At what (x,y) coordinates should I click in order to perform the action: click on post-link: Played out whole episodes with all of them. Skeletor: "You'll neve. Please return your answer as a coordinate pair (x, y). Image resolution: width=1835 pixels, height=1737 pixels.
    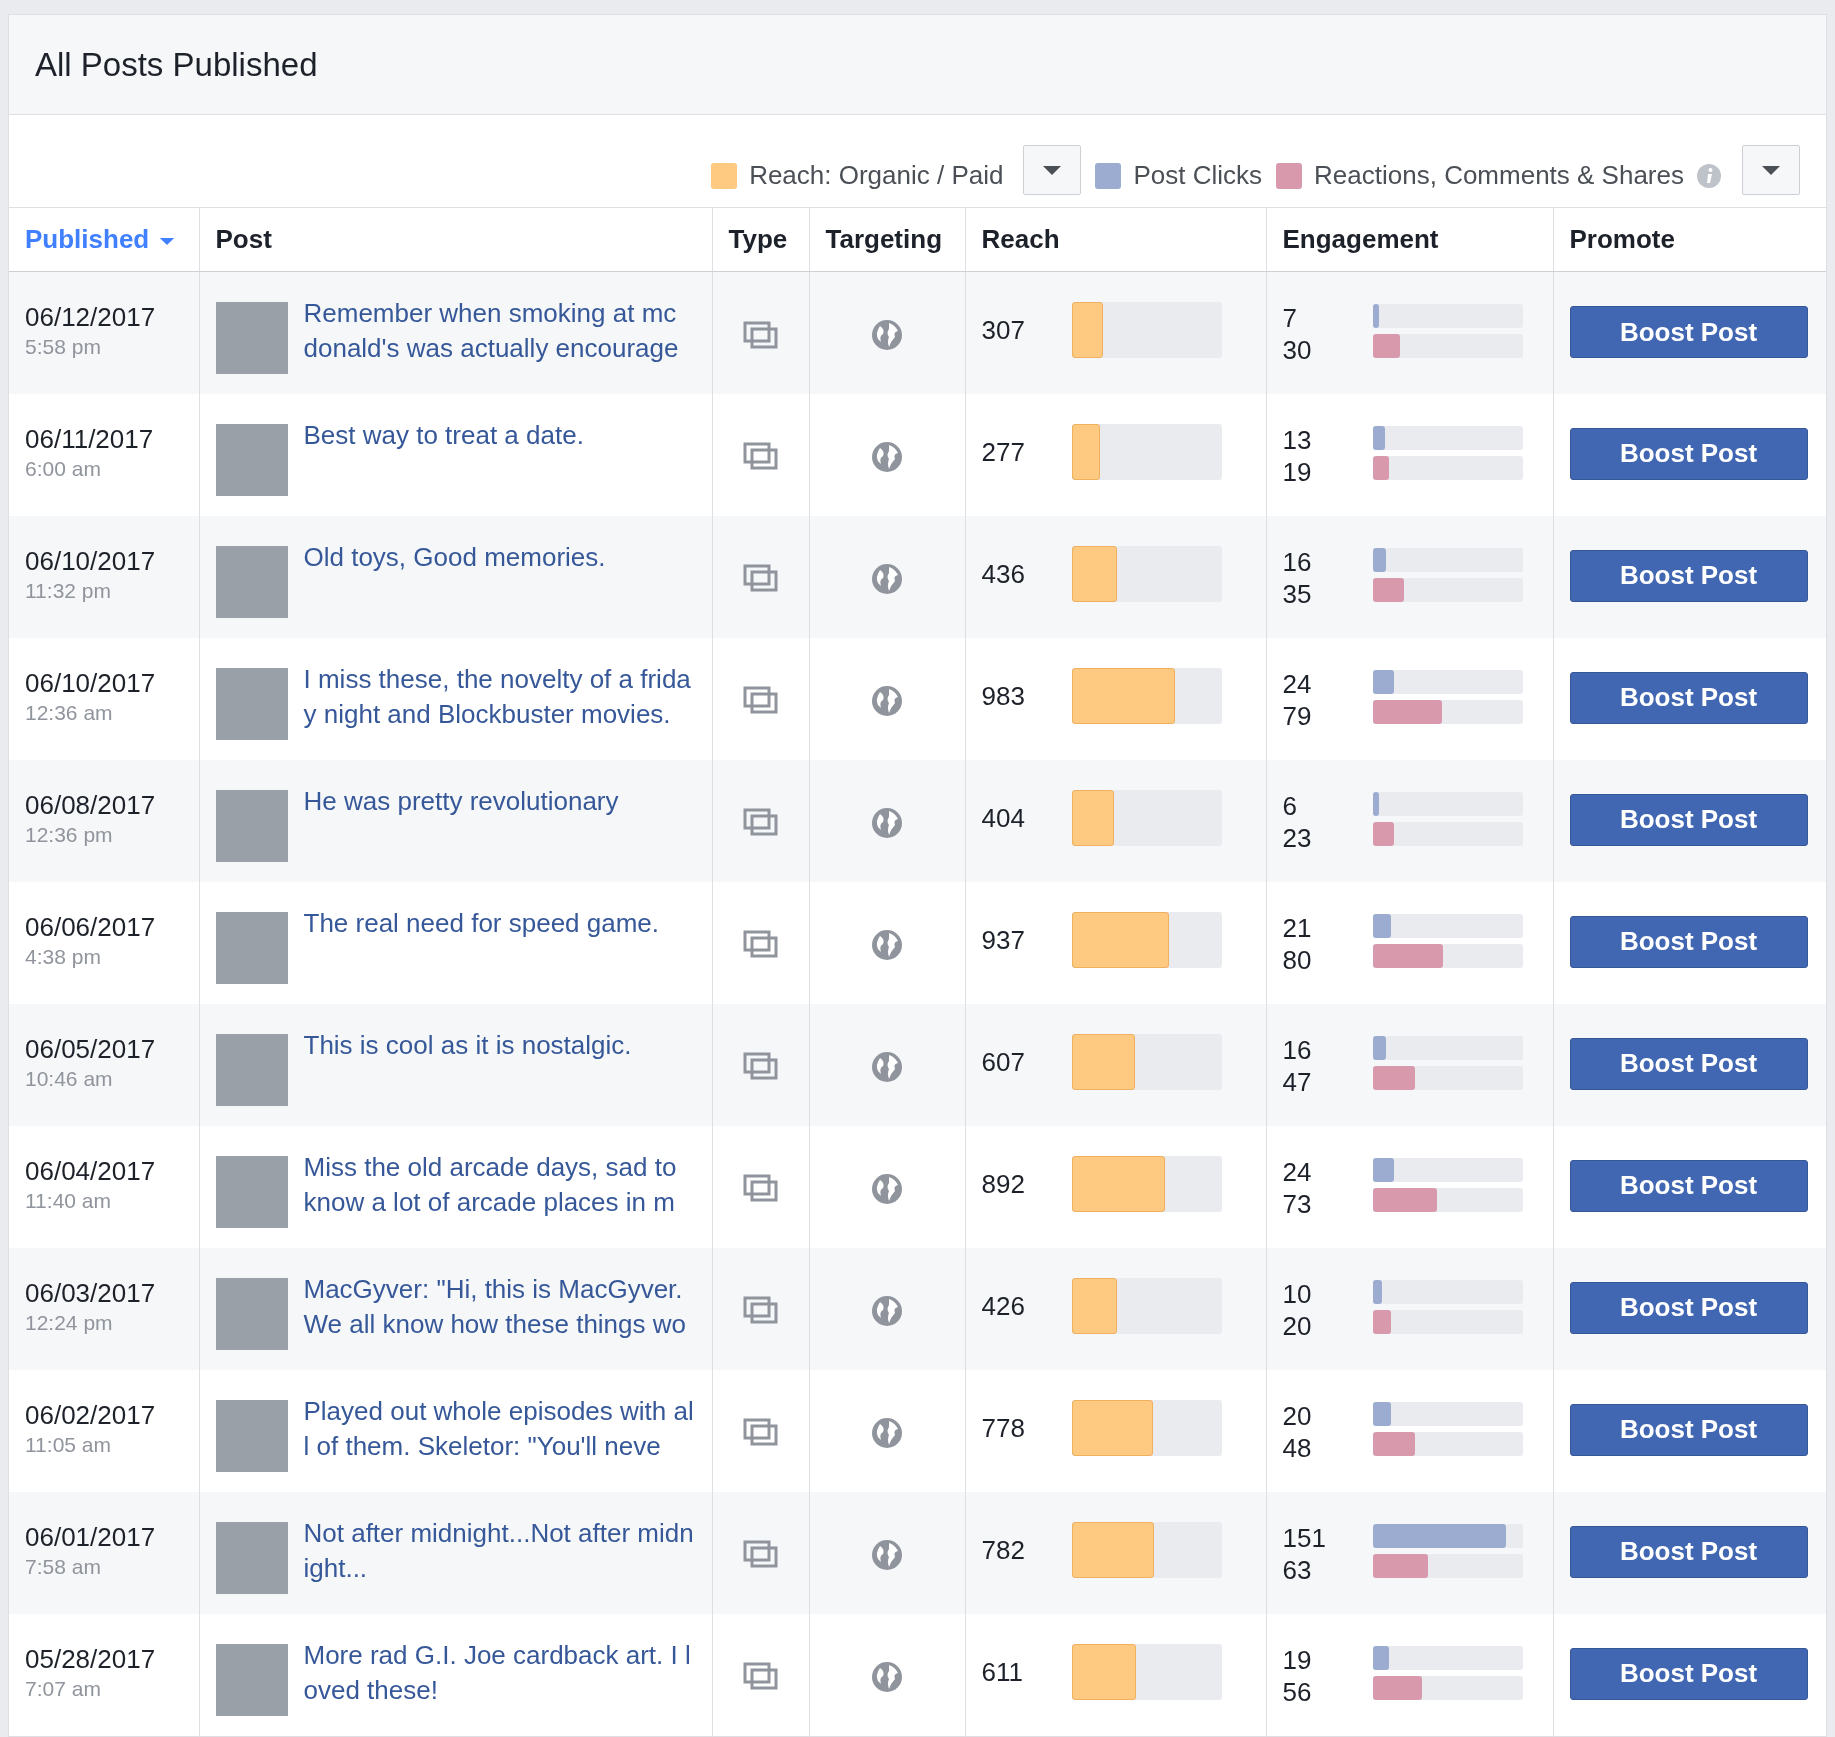
    Looking at the image, I should click on (499, 1432).